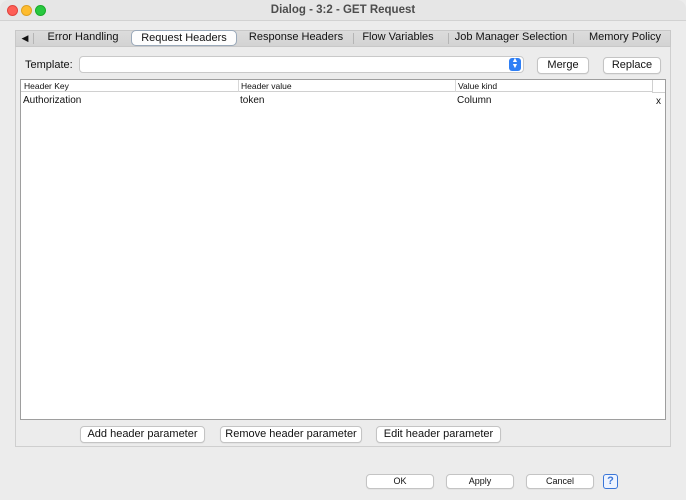 The image size is (686, 500). Describe the element at coordinates (301, 64) in the screenshot. I see `template-select: ▲ ▼` at that location.